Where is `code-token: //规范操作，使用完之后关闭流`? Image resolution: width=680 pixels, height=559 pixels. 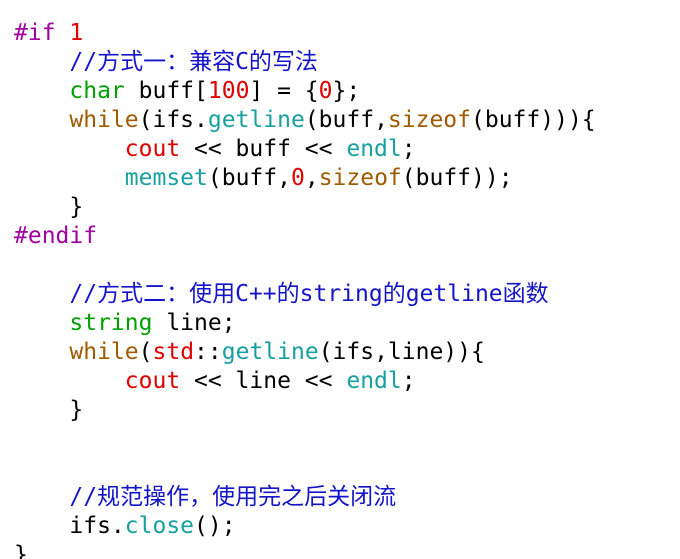 code-token: //规范操作，使用完之后关闭流 is located at coordinates (233, 497).